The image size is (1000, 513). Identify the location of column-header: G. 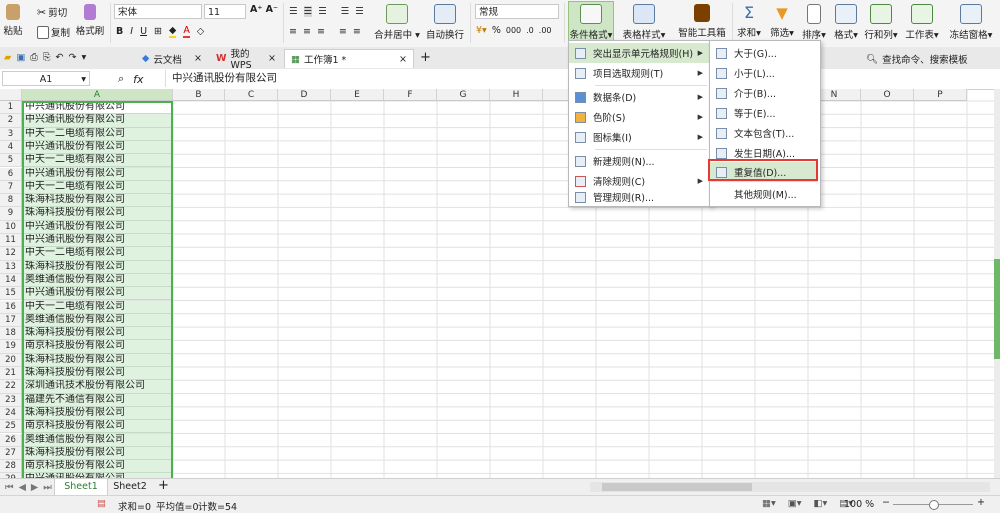
(463, 95).